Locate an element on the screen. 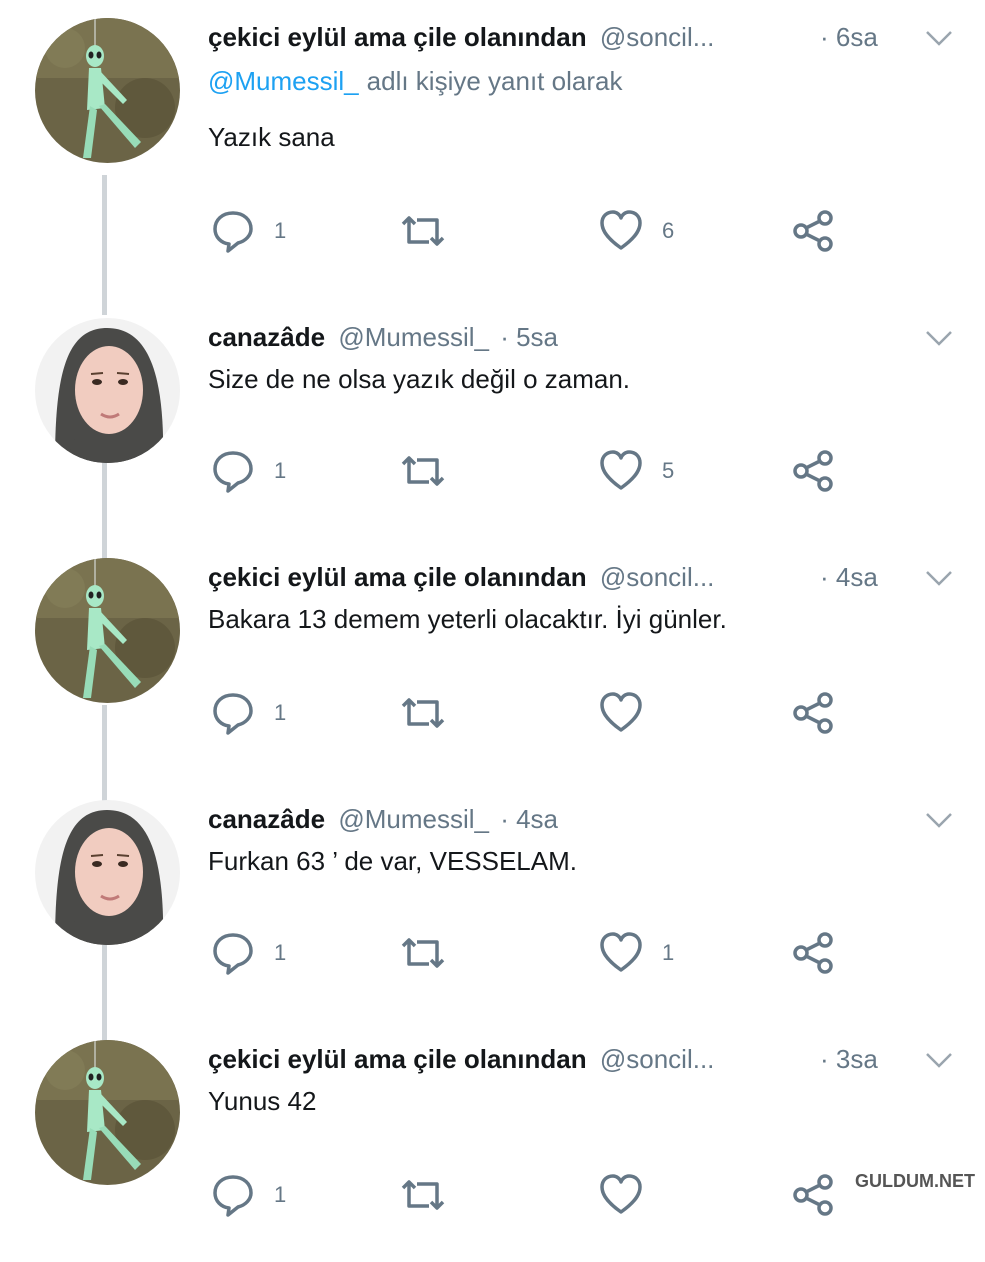 The image size is (985, 1262). tweet-text: Yazık sana is located at coordinates (271, 137).